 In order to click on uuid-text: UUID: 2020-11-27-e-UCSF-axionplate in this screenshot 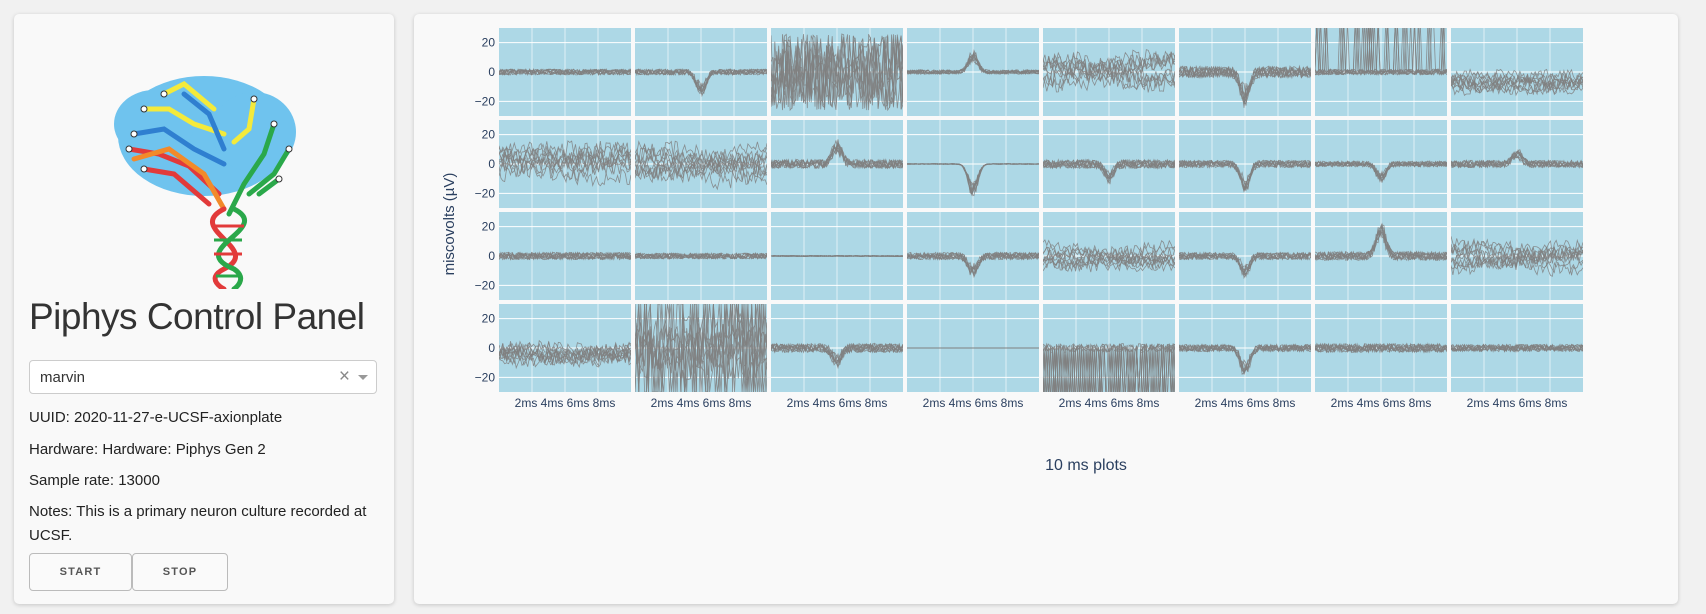, I will do `click(156, 417)`.